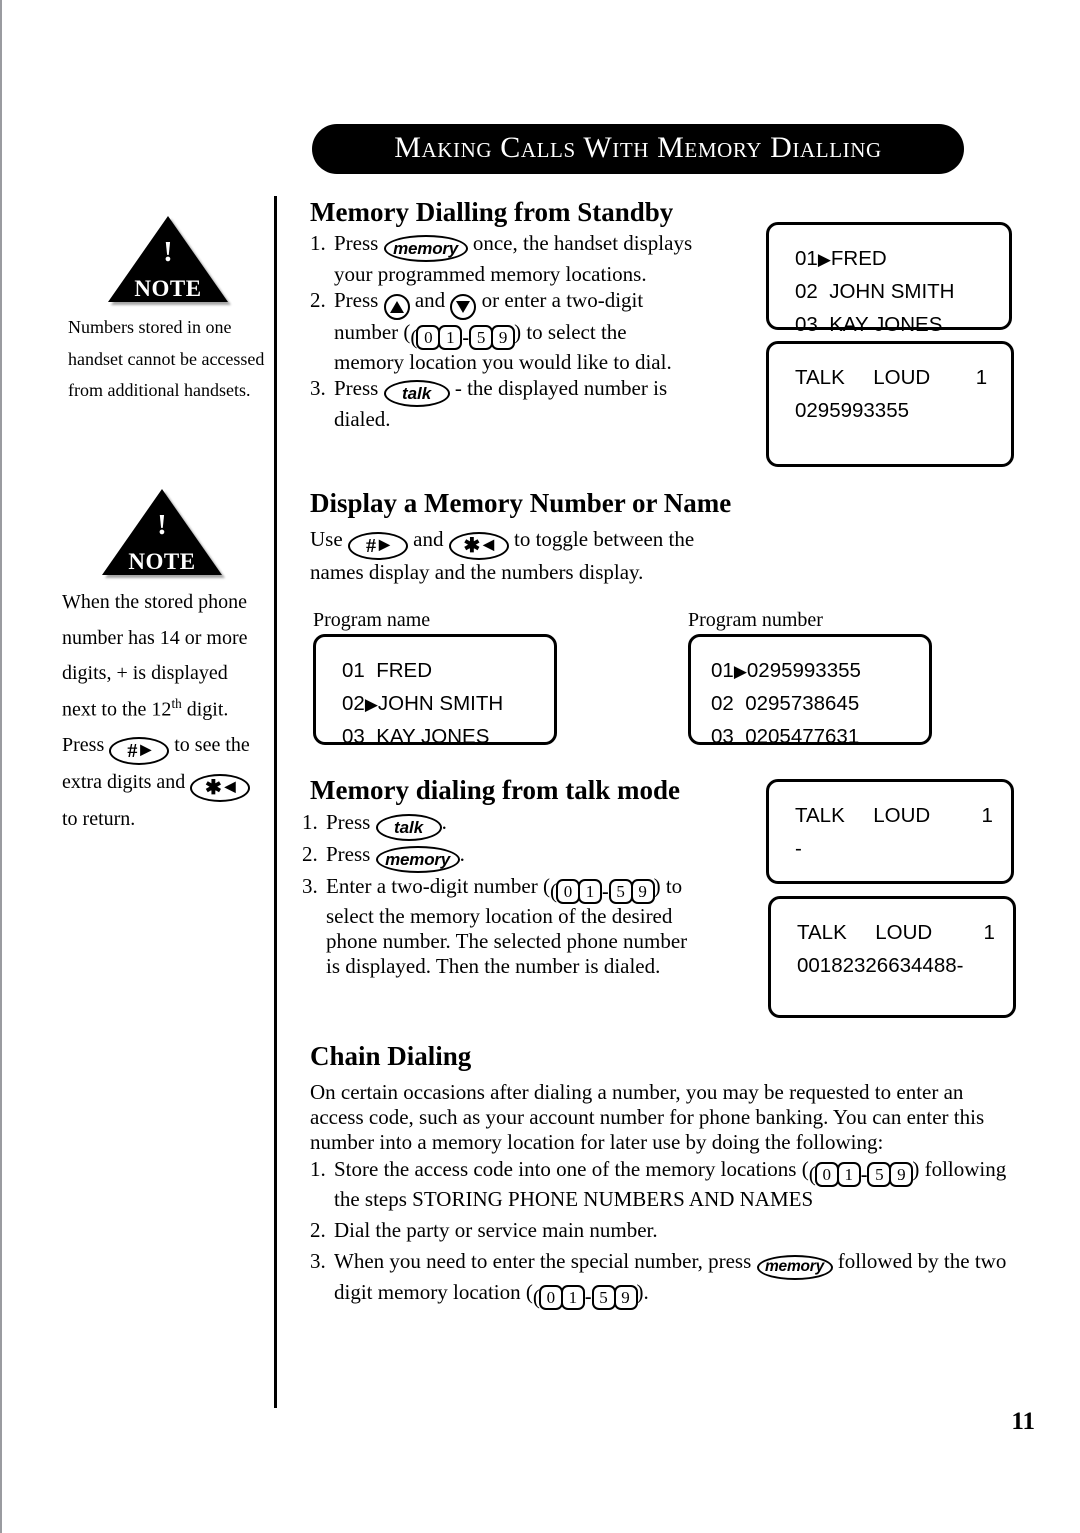 Image resolution: width=1080 pixels, height=1533 pixels. Describe the element at coordinates (521, 503) in the screenshot. I see `heading-display-memory-number-or-name: Display a Memory Number or Name` at that location.